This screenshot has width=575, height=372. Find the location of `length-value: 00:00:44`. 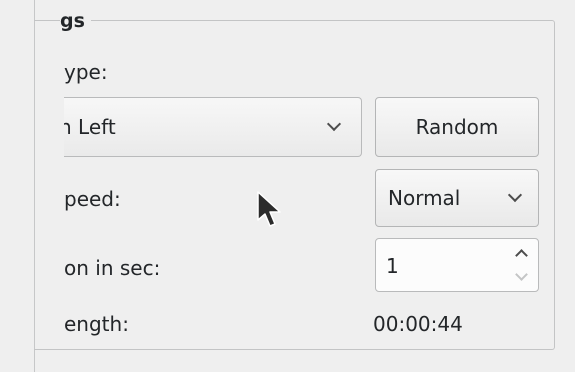

length-value: 00:00:44 is located at coordinates (418, 324).